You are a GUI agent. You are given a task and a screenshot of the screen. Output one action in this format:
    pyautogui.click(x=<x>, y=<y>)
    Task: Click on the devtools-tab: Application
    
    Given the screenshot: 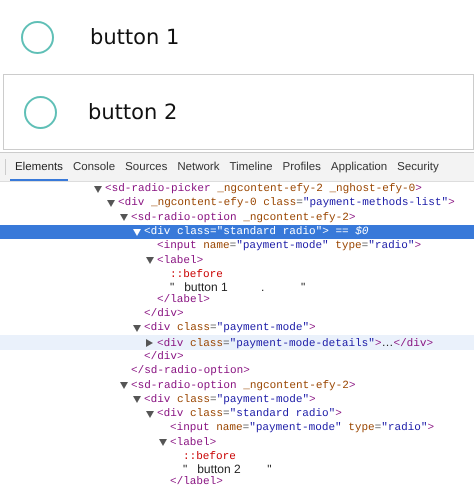 What is the action you would take?
    pyautogui.click(x=359, y=167)
    